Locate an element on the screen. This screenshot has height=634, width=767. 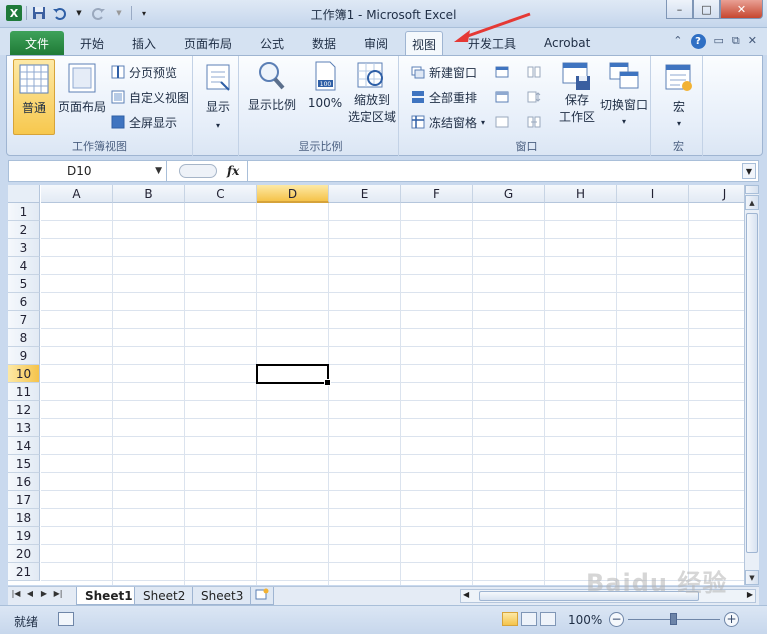
vertical-scrollbar: ▲ ▼ is located at coordinates (751, 385).